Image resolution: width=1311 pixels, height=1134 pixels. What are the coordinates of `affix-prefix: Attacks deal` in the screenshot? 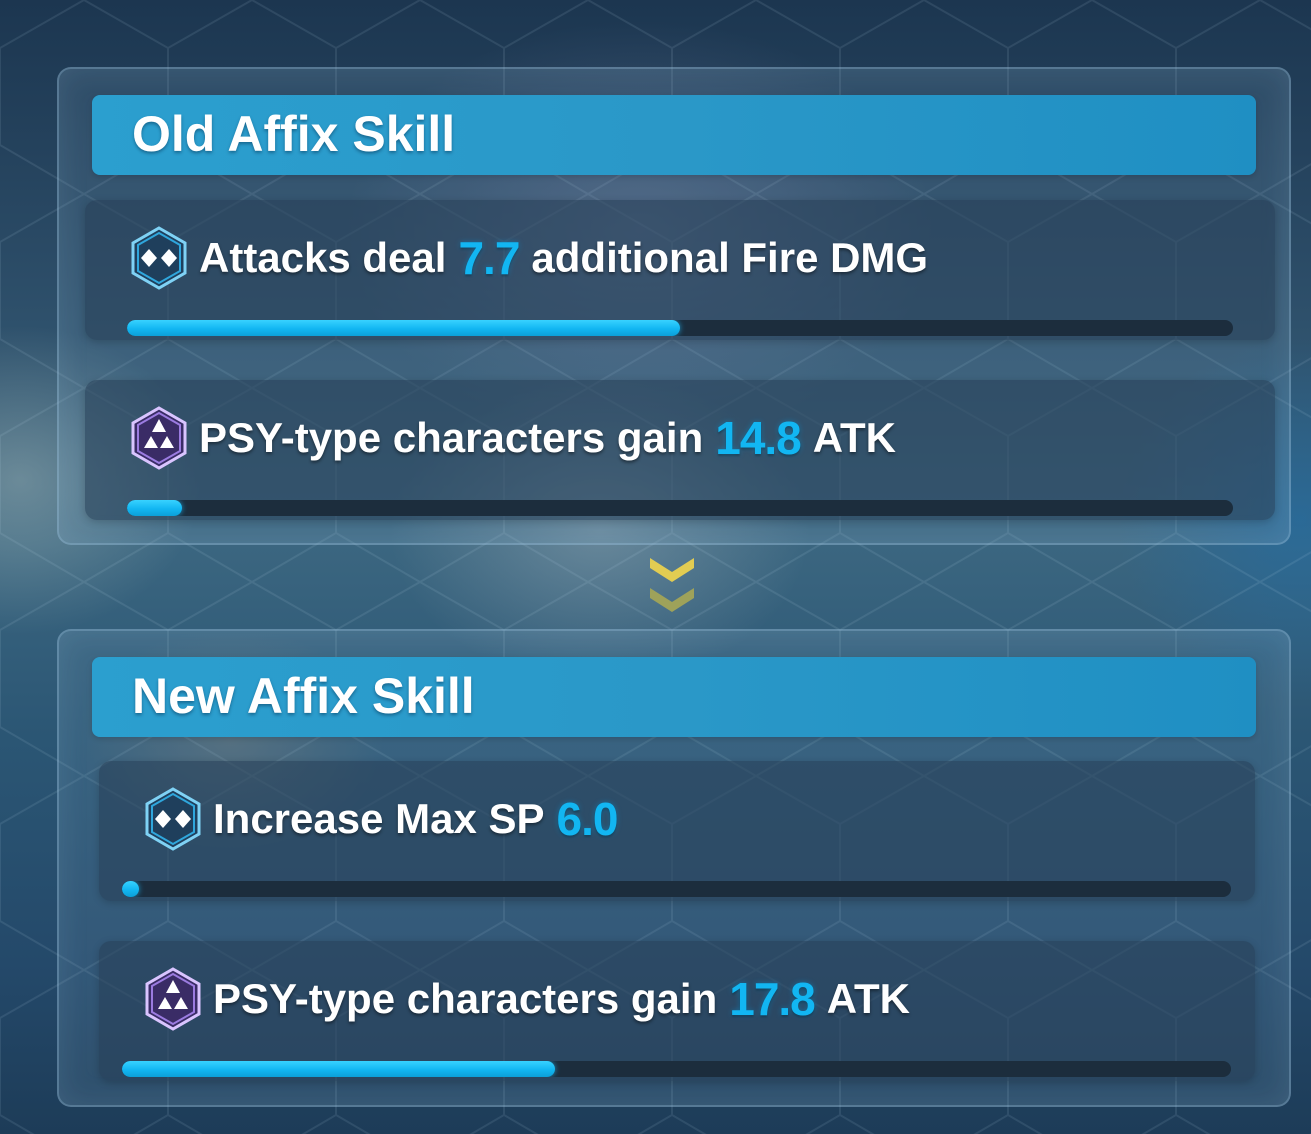 It's located at (323, 257).